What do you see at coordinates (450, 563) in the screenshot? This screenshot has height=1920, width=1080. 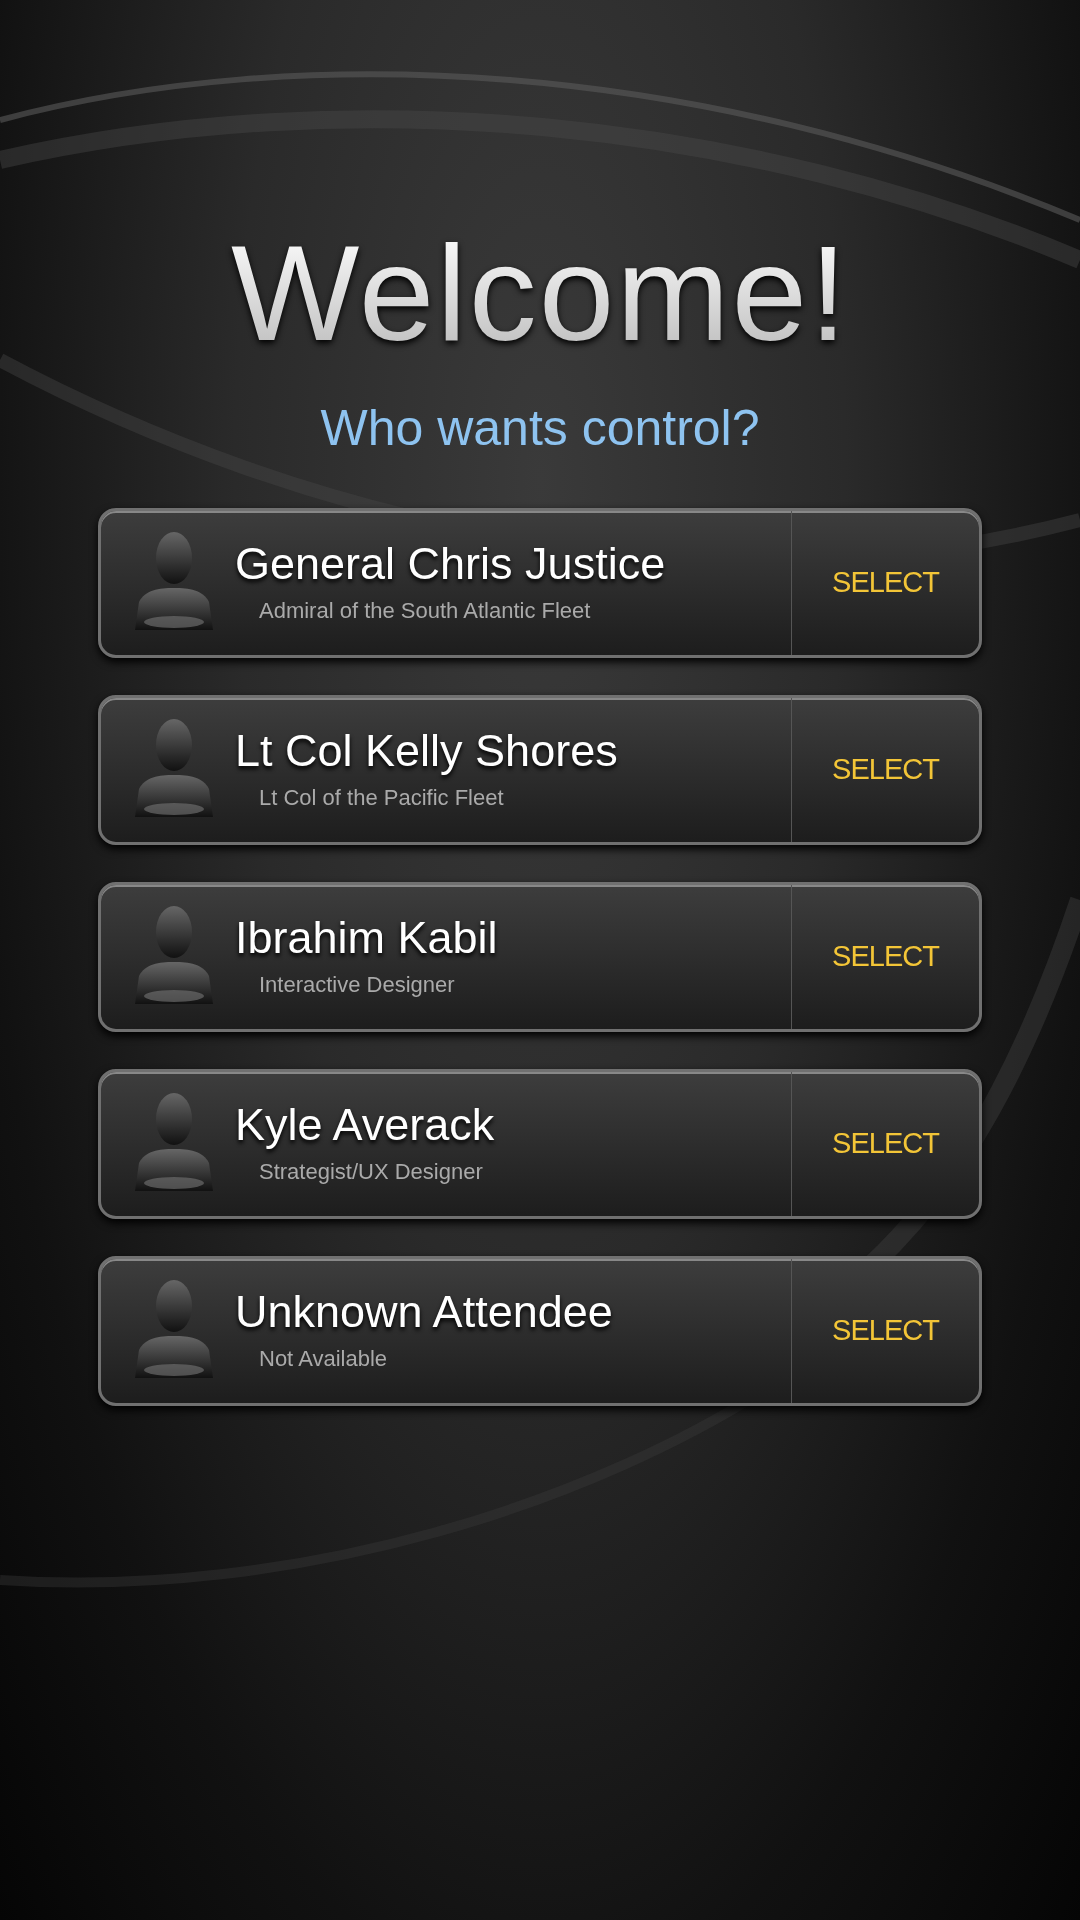 I see `user-name: General Chris Justice` at bounding box center [450, 563].